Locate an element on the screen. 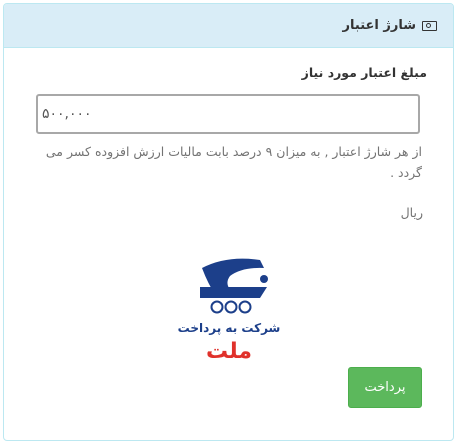  logo-dot is located at coordinates (264, 279).